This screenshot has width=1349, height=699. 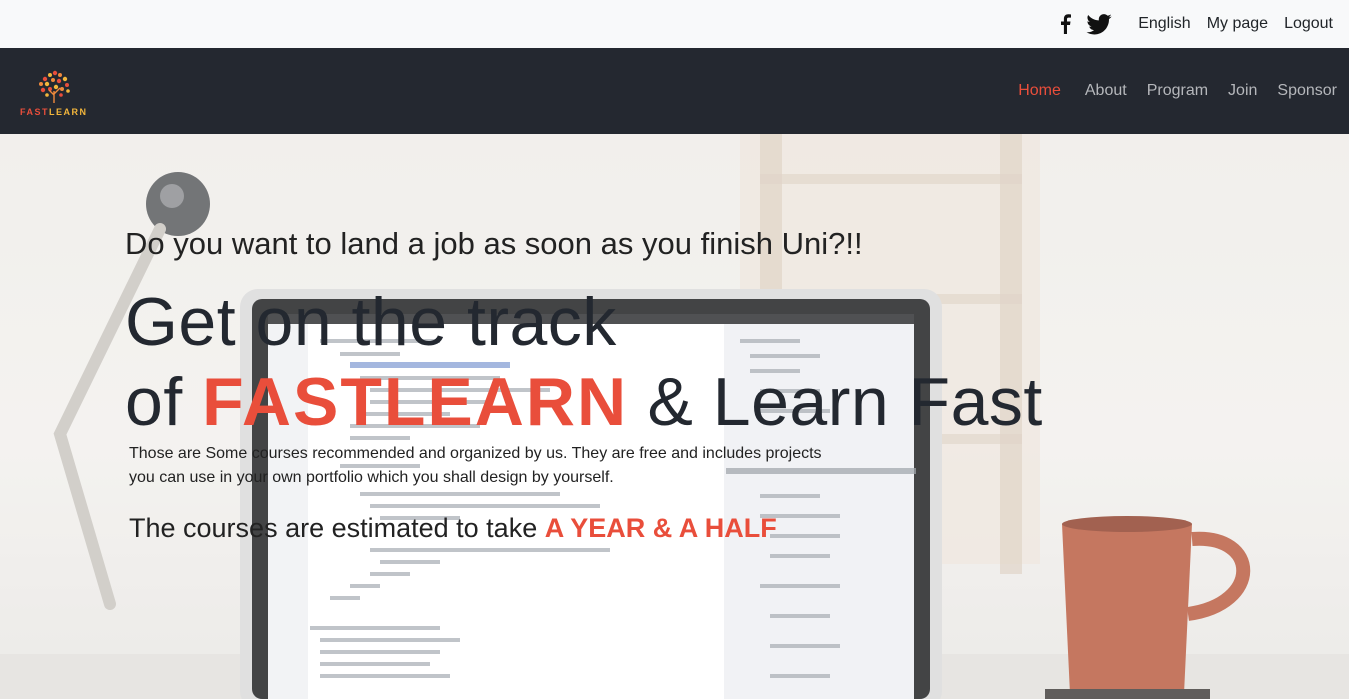 What do you see at coordinates (674, 24) in the screenshot?
I see `top-utility-bar: English My page Logout` at bounding box center [674, 24].